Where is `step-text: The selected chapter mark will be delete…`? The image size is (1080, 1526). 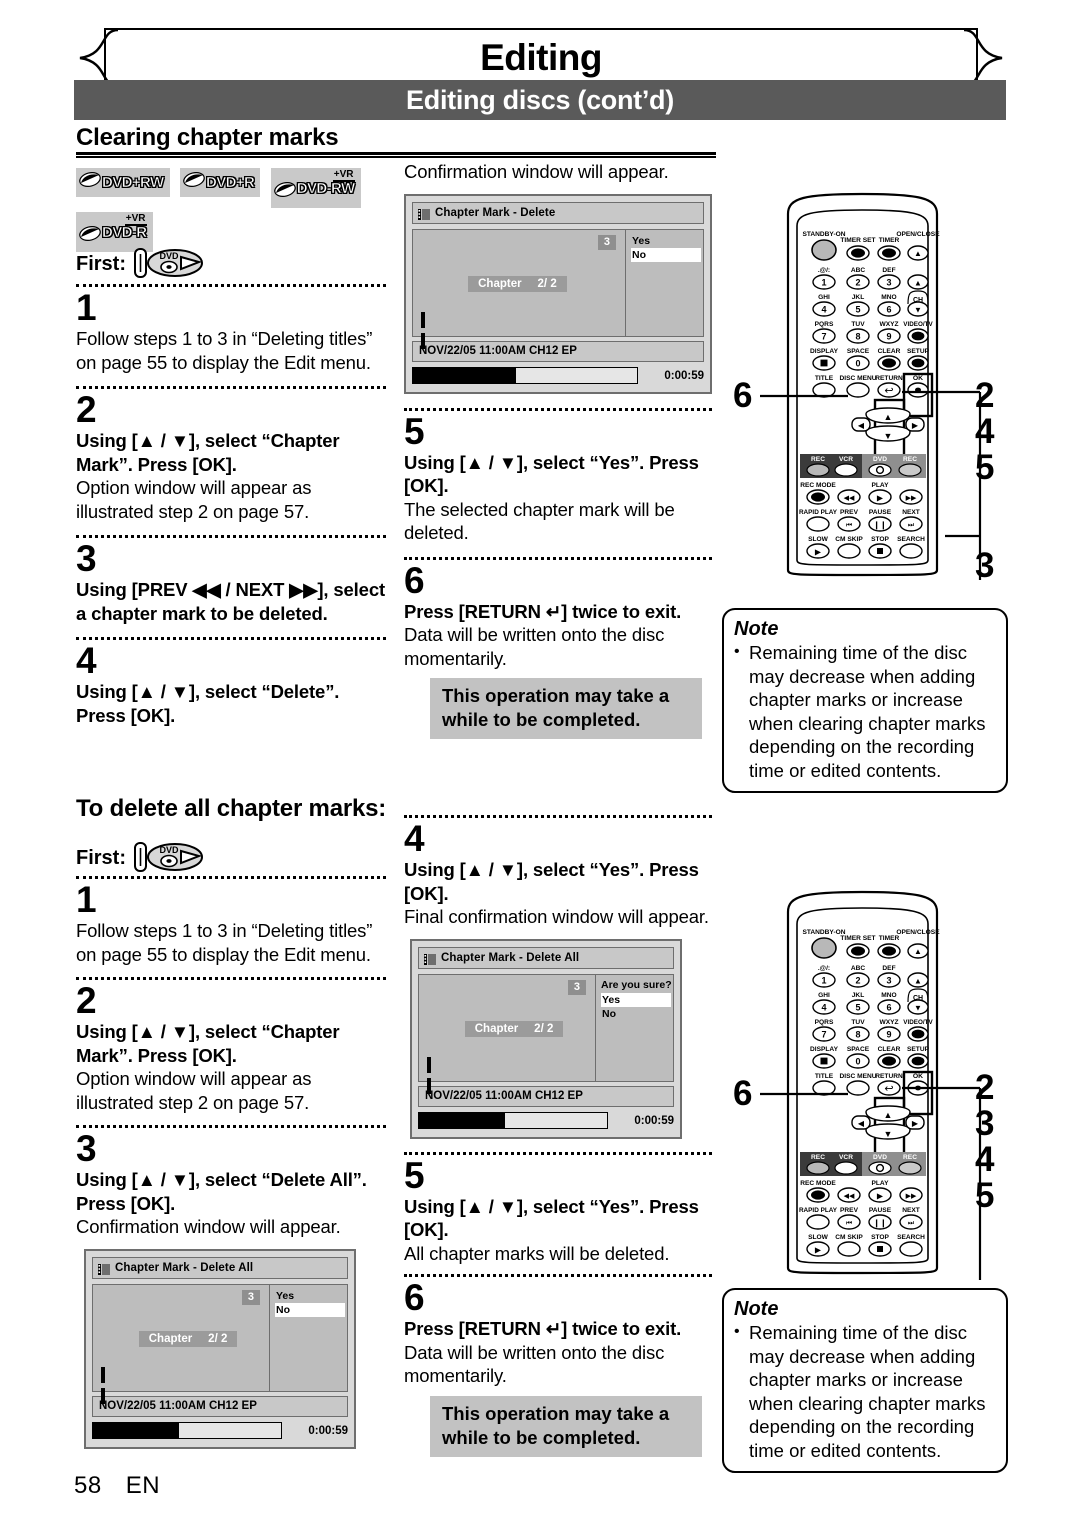 step-text: The selected chapter mark will be delete… is located at coordinates (539, 521).